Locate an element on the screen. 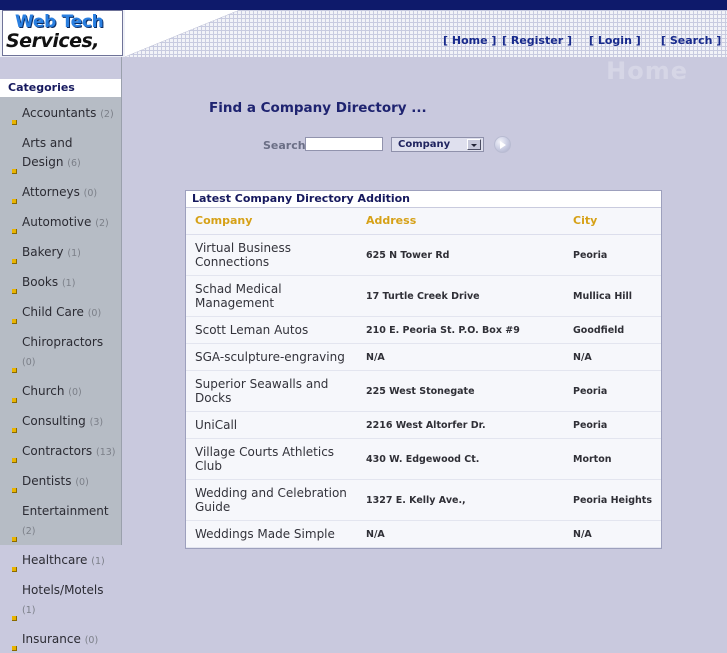  sidebar-item: Arts and Design (6) is located at coordinates (60, 151).